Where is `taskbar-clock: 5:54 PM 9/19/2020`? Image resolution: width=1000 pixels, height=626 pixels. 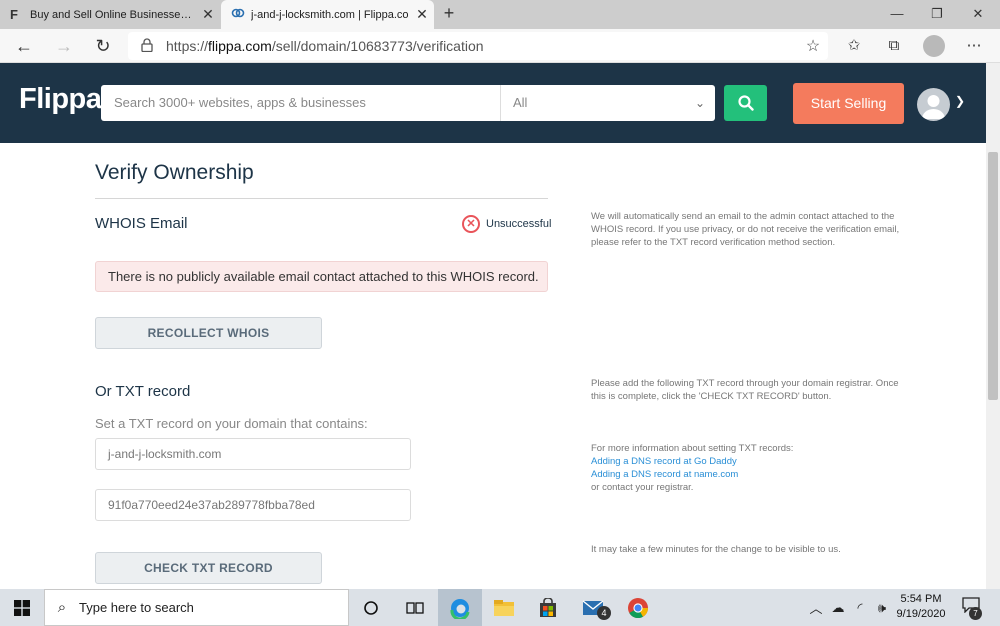
taskbar-clock: 5:54 PM 9/19/2020 is located at coordinates (921, 607).